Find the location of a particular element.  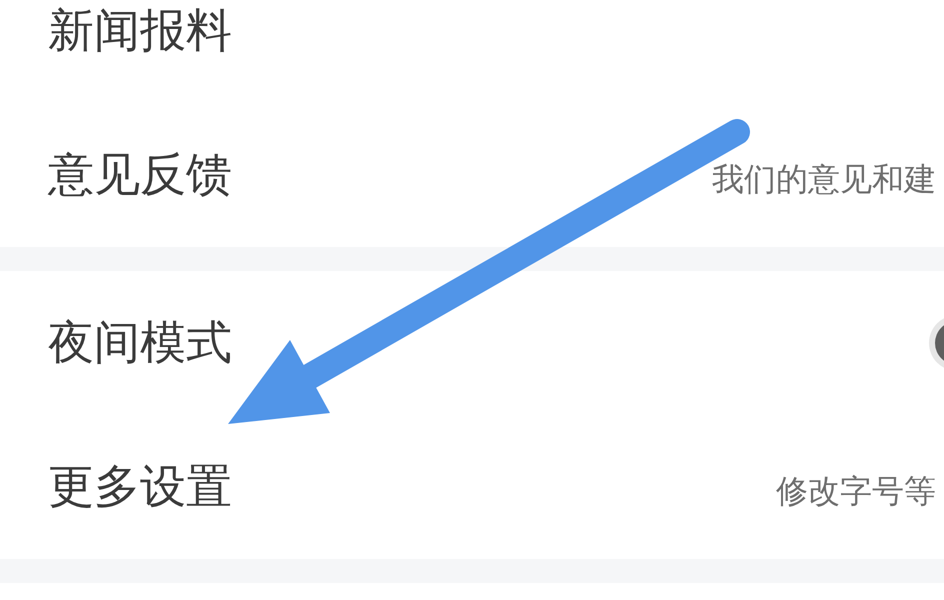

setting-label: 意见反馈 is located at coordinates (140, 175).